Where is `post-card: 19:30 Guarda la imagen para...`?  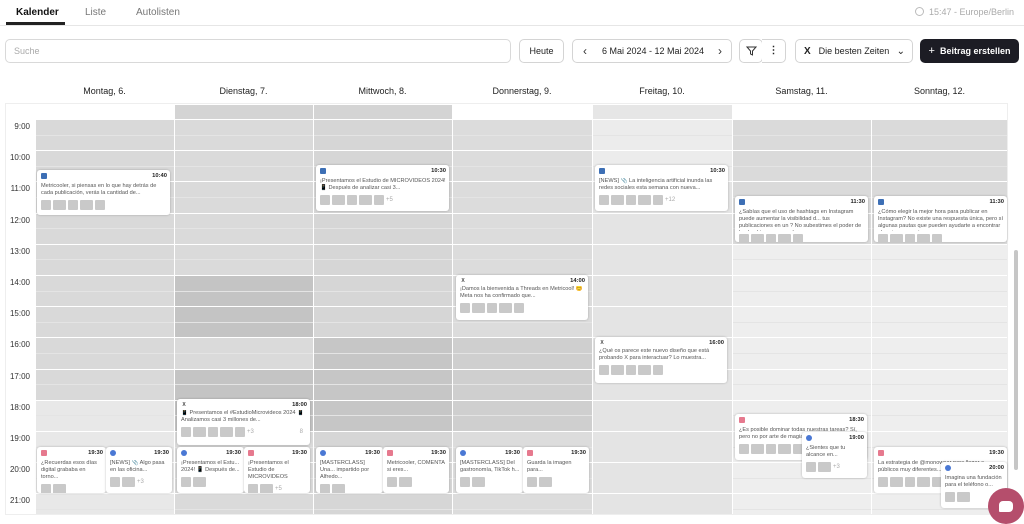
post-card: 19:30 Guarda la imagen para... is located at coordinates (556, 470).